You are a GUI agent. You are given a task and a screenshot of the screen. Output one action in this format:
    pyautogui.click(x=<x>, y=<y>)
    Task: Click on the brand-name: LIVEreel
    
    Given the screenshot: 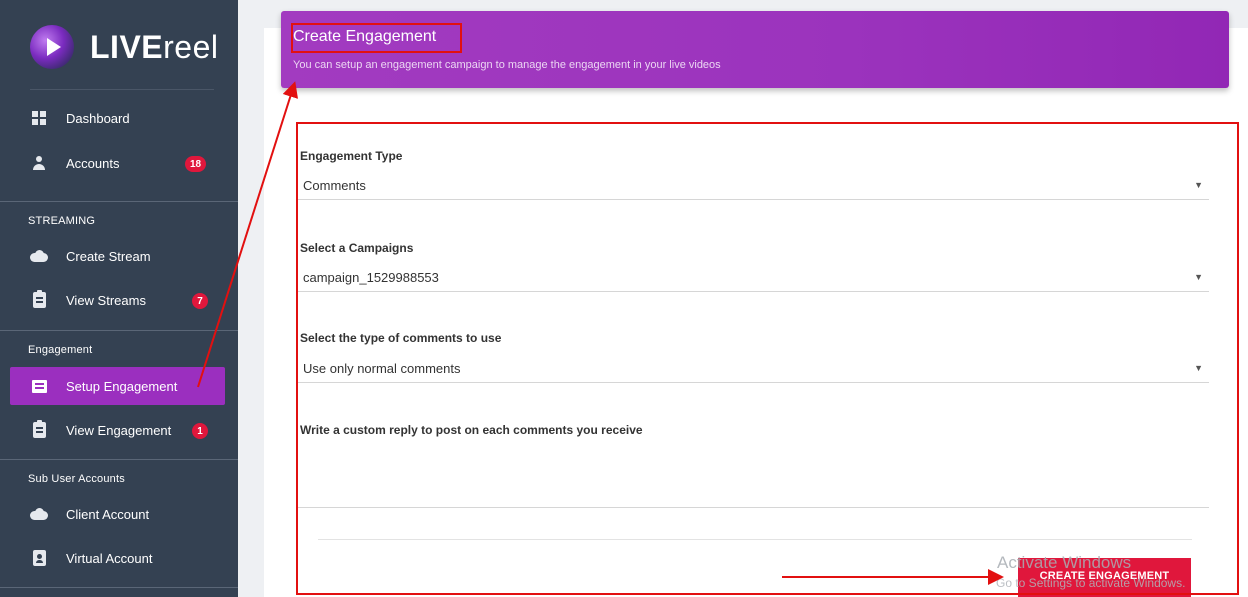 What is the action you would take?
    pyautogui.click(x=154, y=46)
    